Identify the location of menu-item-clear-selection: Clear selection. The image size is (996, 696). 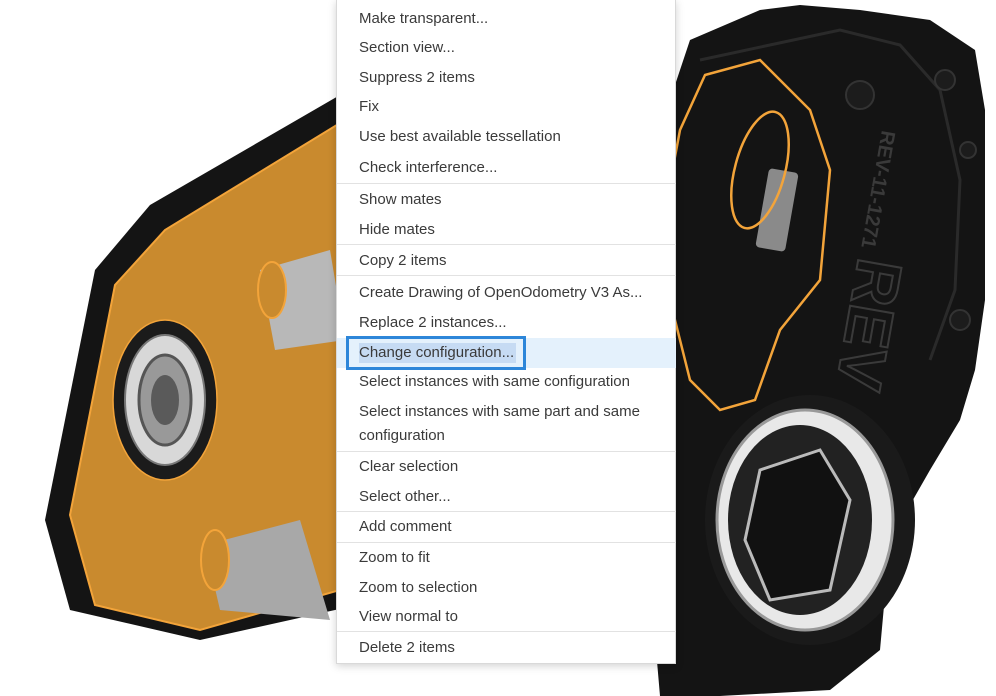
(506, 467).